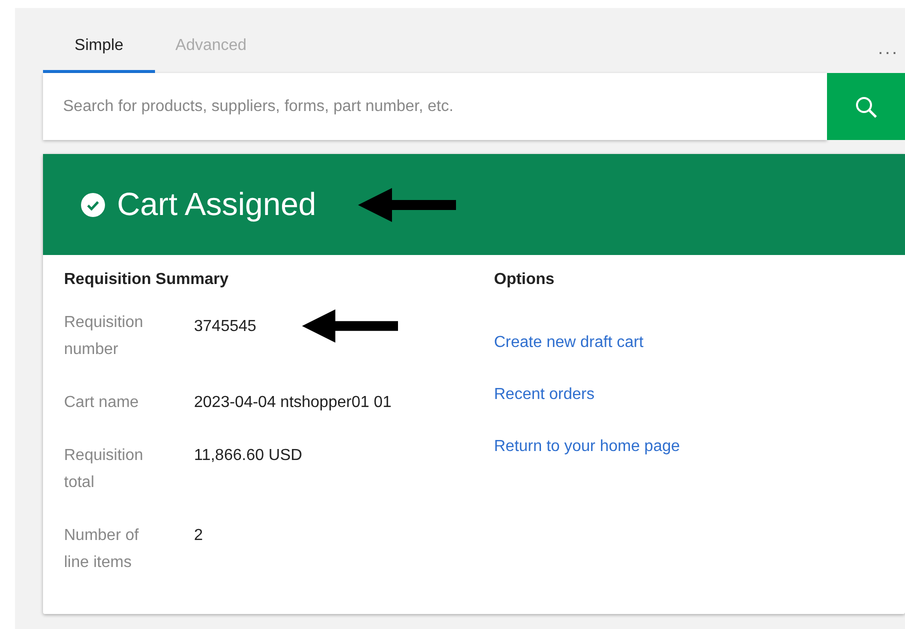 The image size is (905, 629). I want to click on option-link: Recent orders, so click(544, 395).